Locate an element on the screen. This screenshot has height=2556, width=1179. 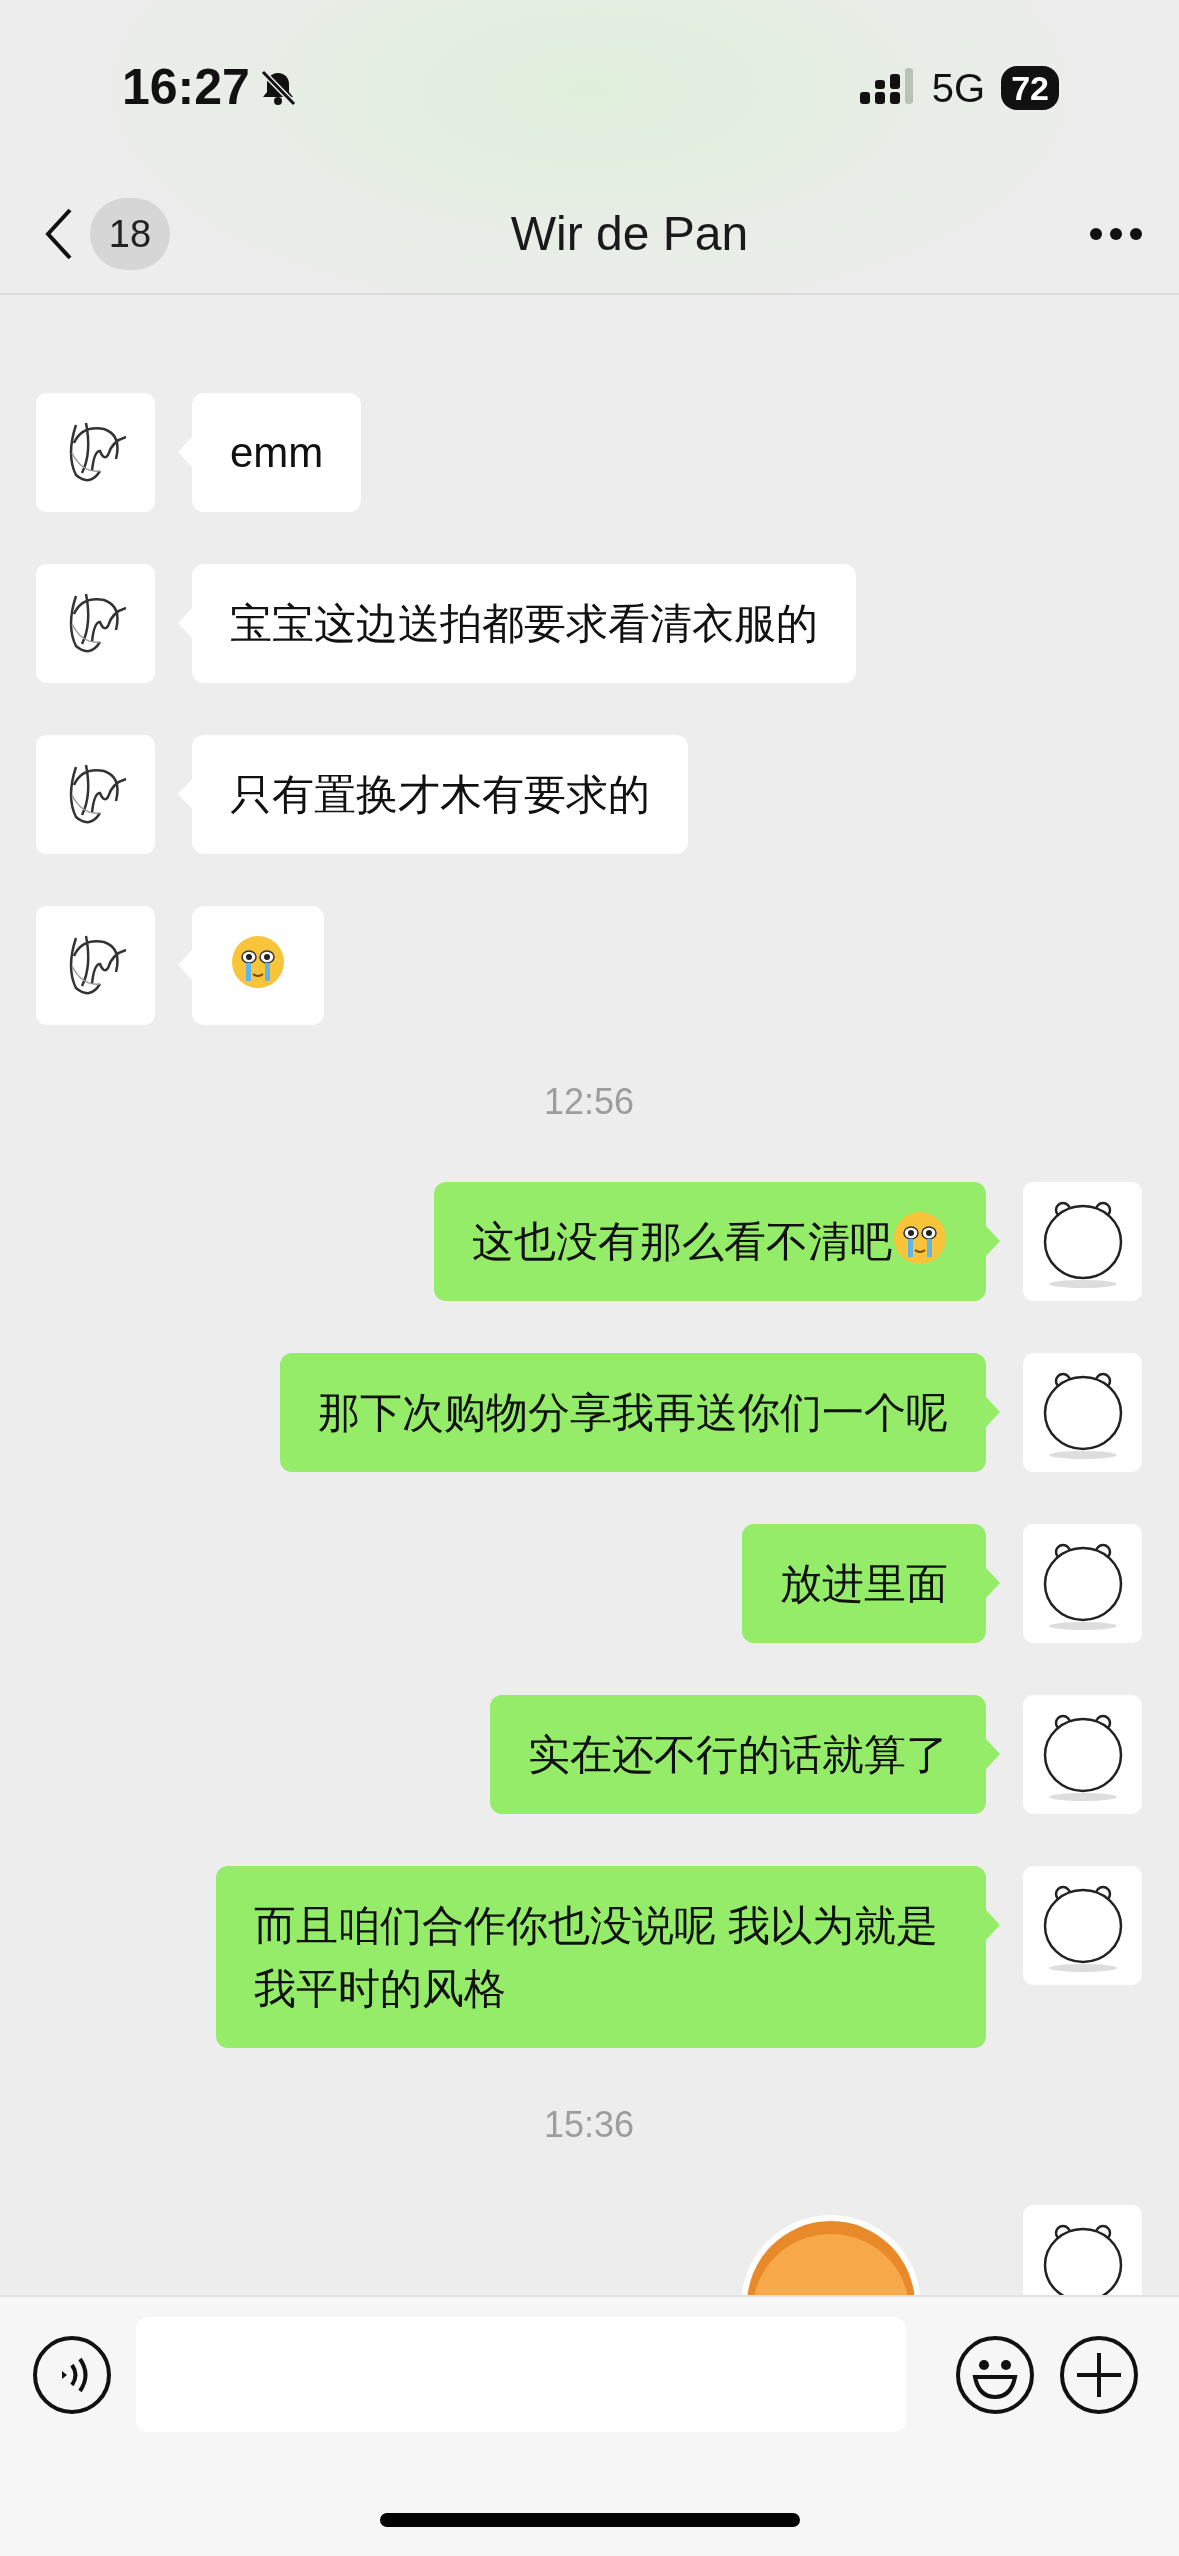
back-icon is located at coordinates (59, 234).